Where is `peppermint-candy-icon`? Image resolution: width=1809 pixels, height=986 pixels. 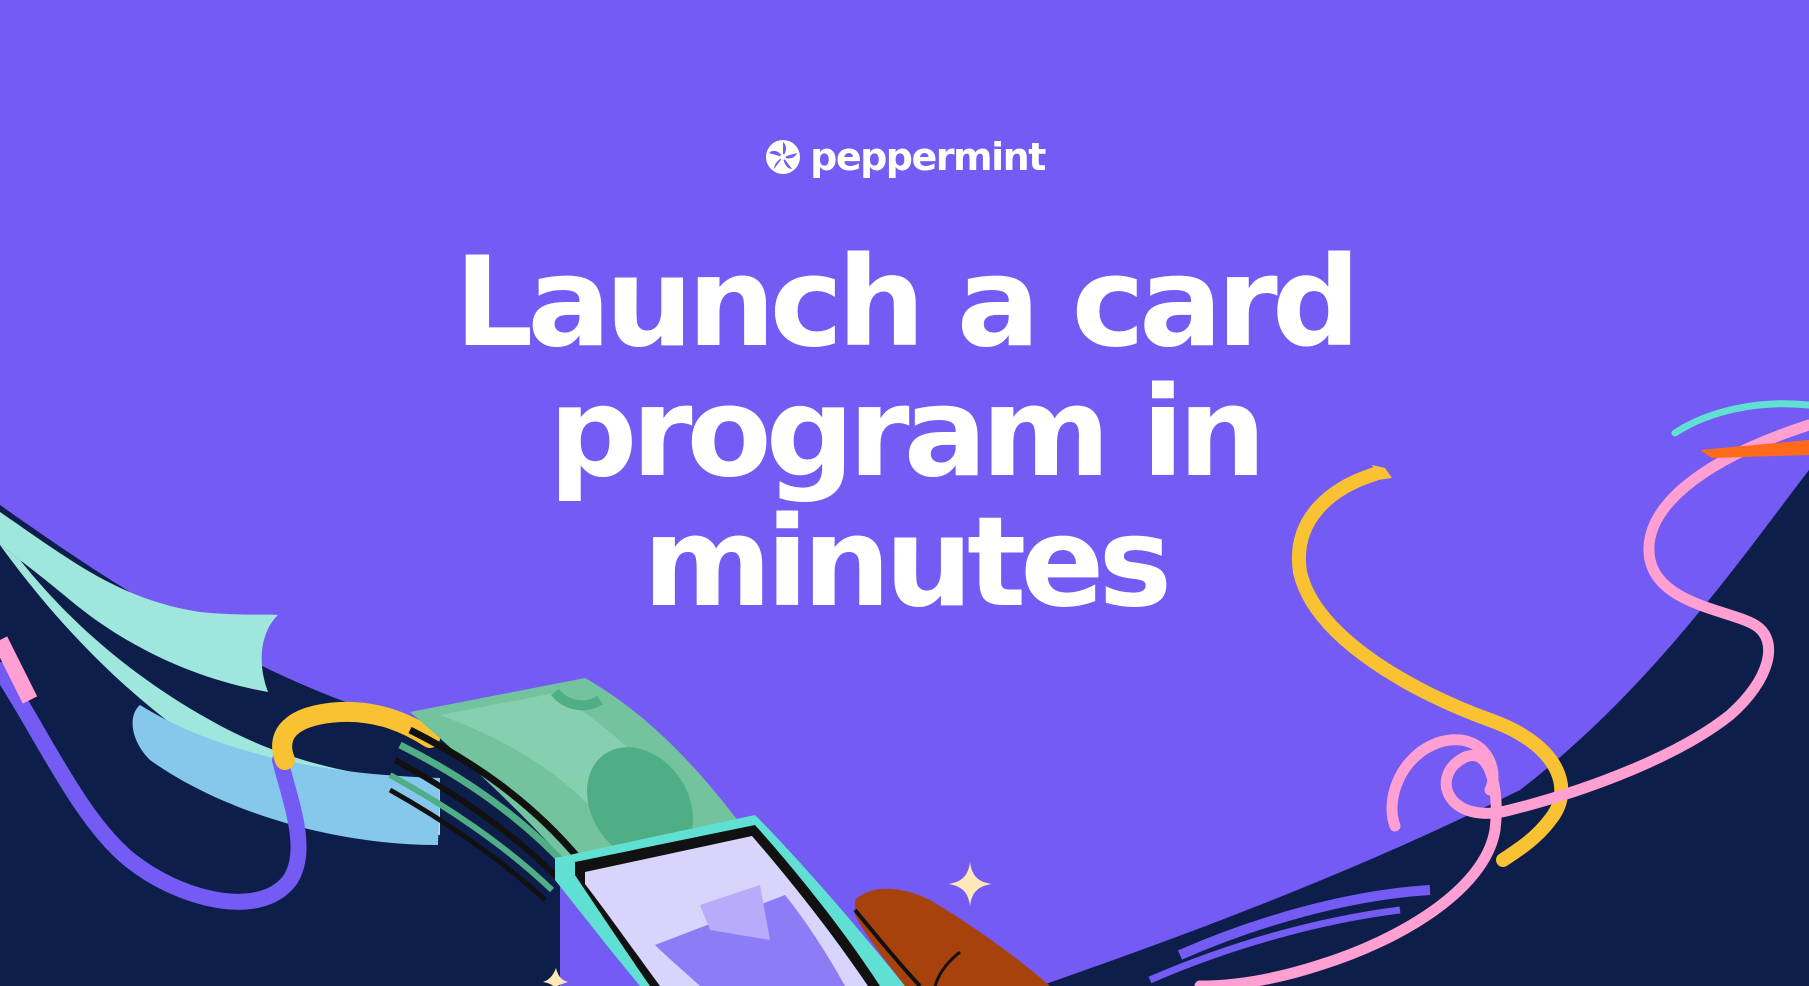
peppermint-candy-icon is located at coordinates (783, 157).